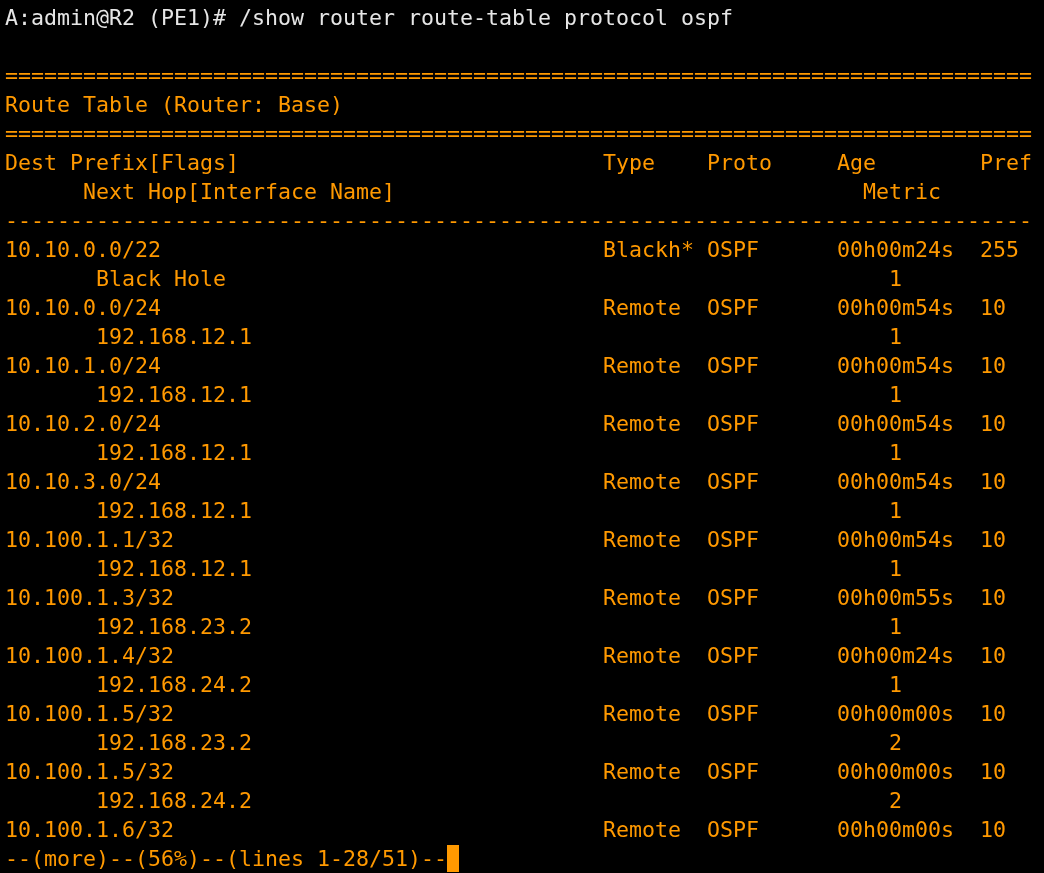 This screenshot has height=873, width=1044. What do you see at coordinates (89, 656) in the screenshot?
I see `route-prefix: 10.100.1.4/32` at bounding box center [89, 656].